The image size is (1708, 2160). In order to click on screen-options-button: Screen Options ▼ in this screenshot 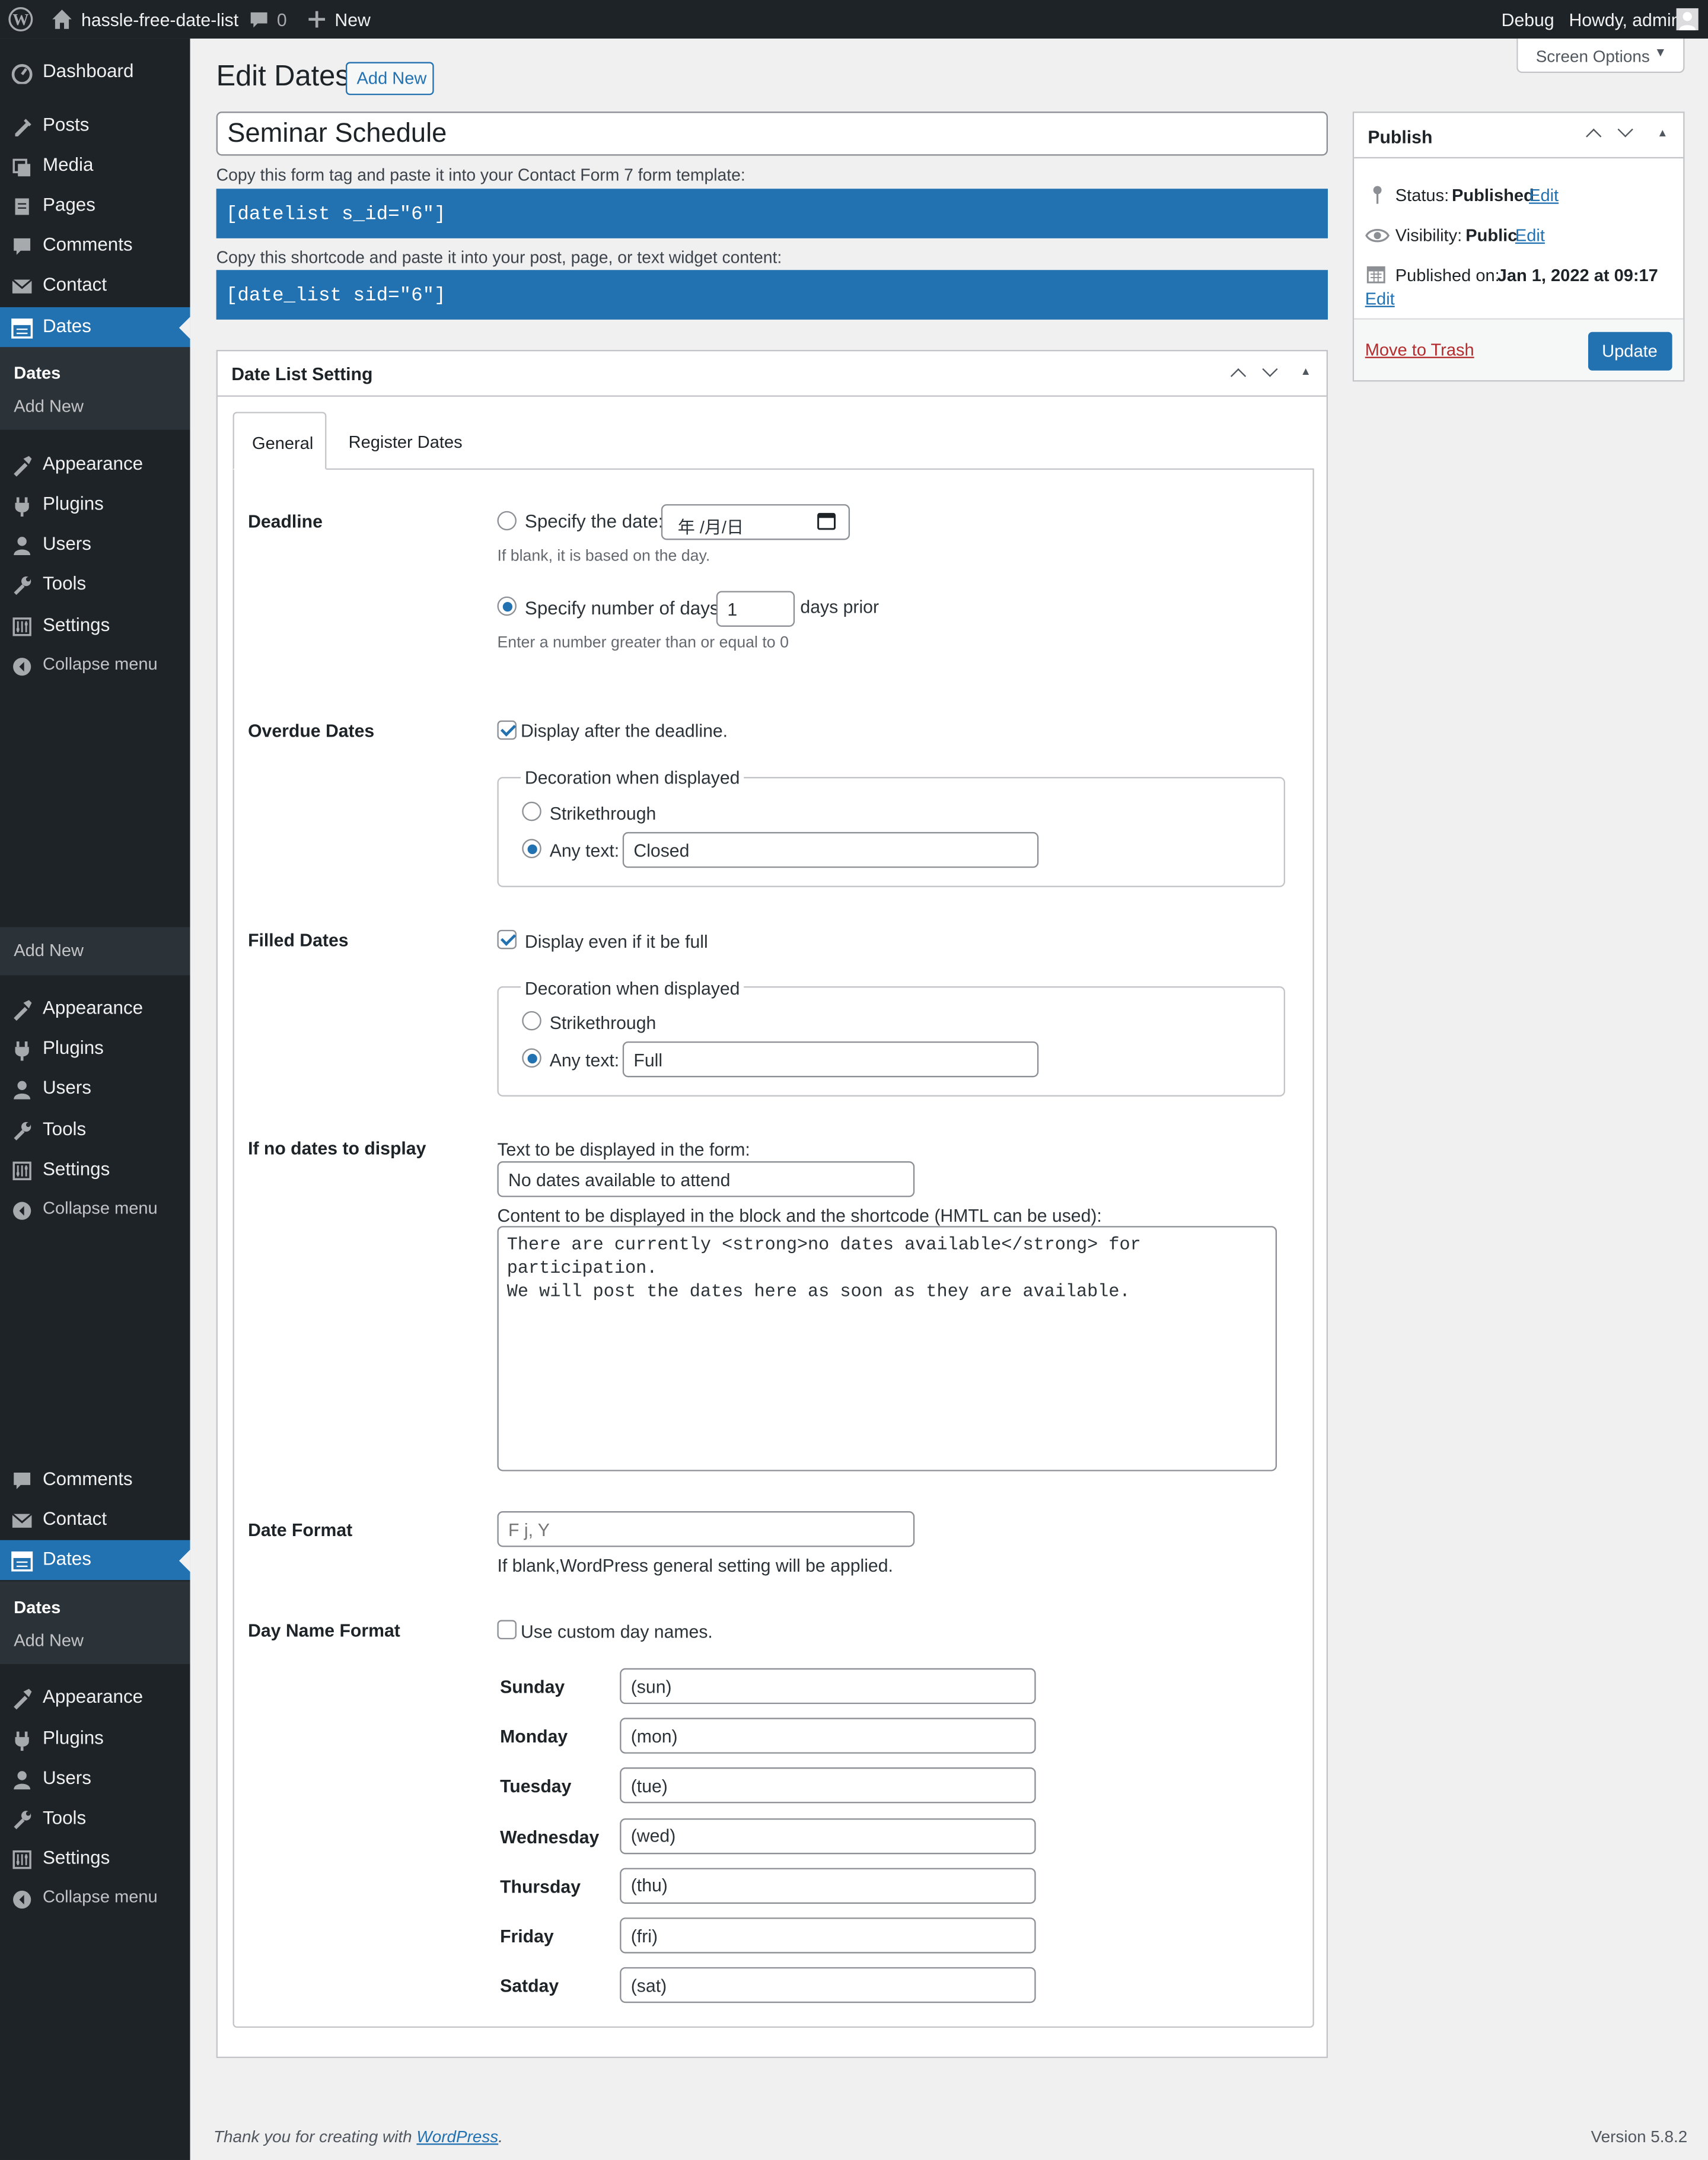, I will do `click(1601, 56)`.